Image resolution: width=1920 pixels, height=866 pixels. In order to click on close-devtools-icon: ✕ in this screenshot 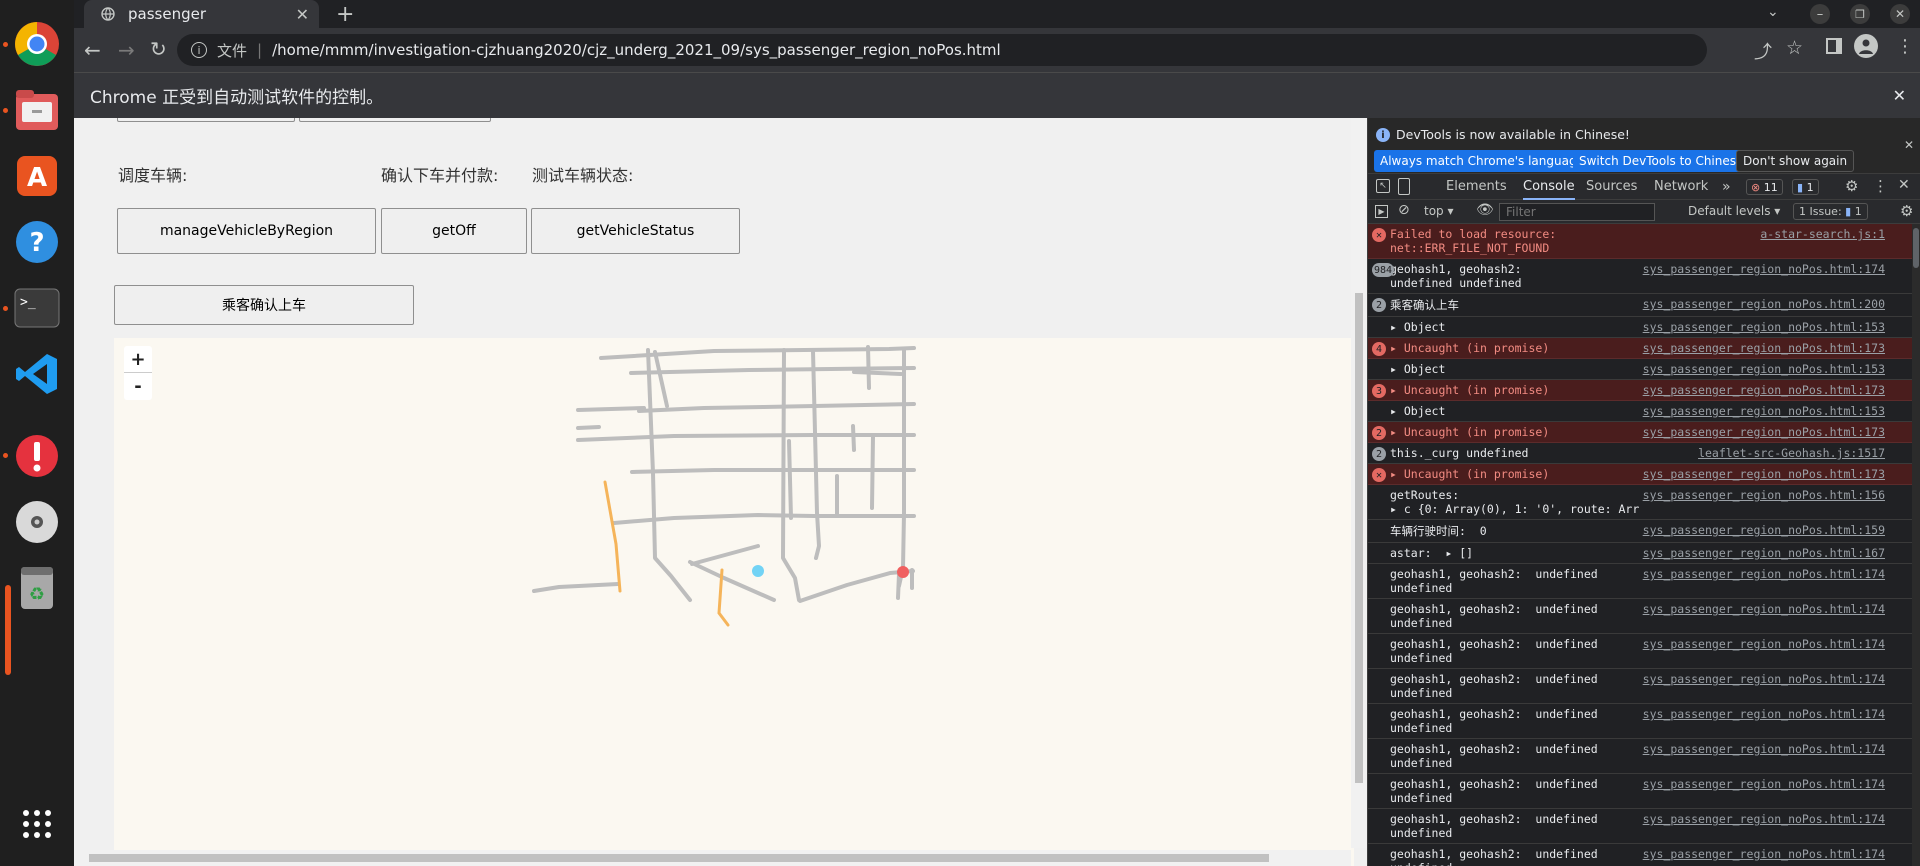, I will do `click(1904, 185)`.